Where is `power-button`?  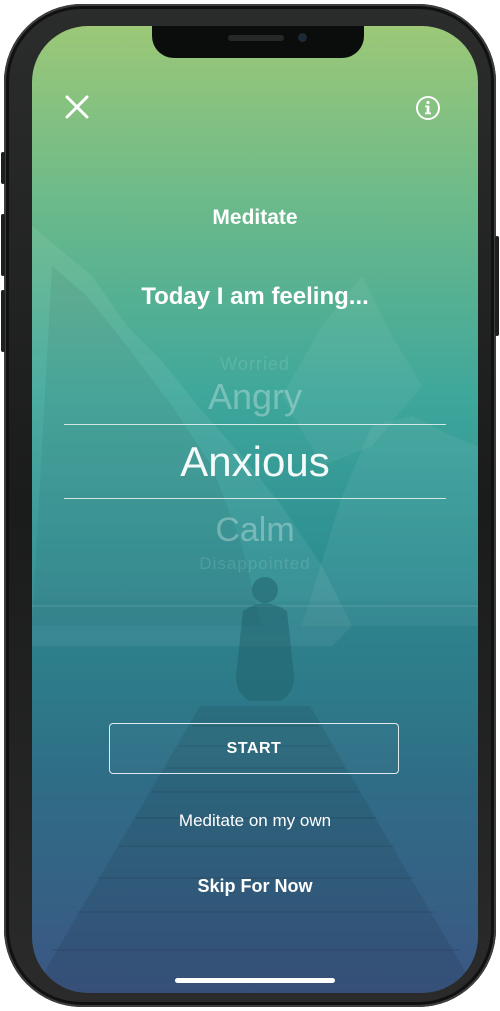
power-button is located at coordinates (497, 286).